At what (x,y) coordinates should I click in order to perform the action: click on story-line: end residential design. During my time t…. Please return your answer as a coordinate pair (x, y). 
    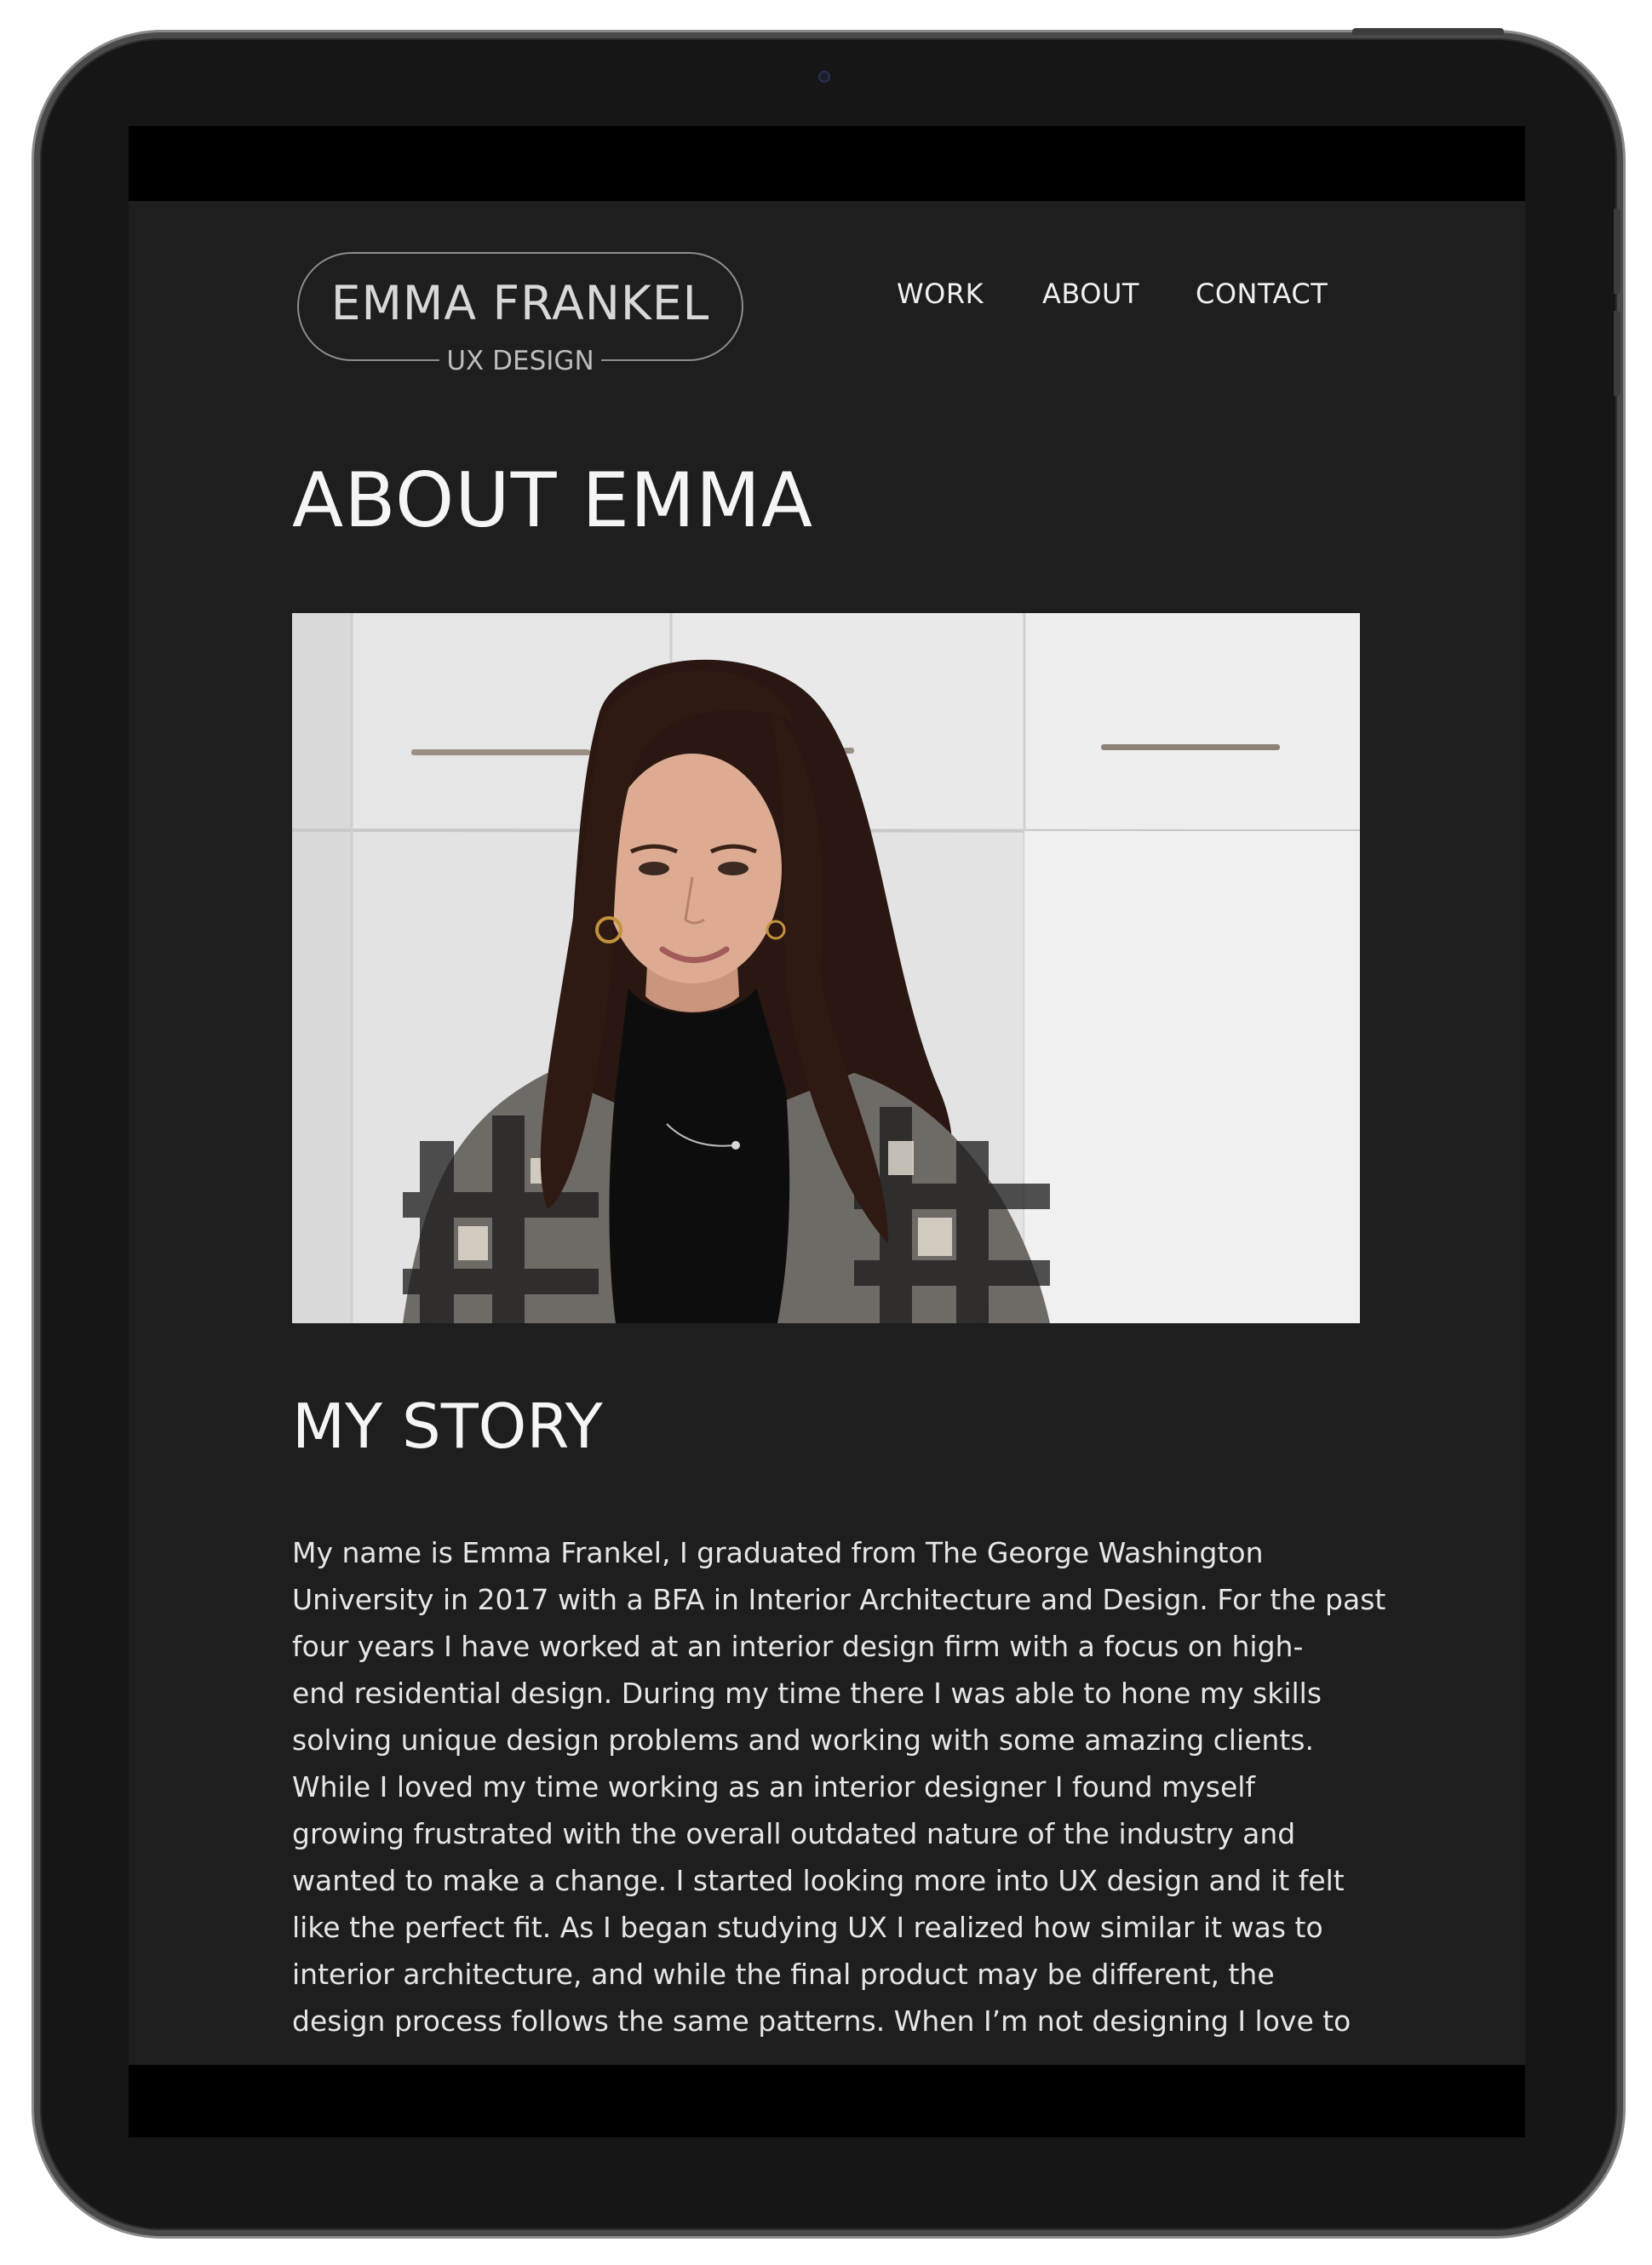
    Looking at the image, I should click on (807, 1693).